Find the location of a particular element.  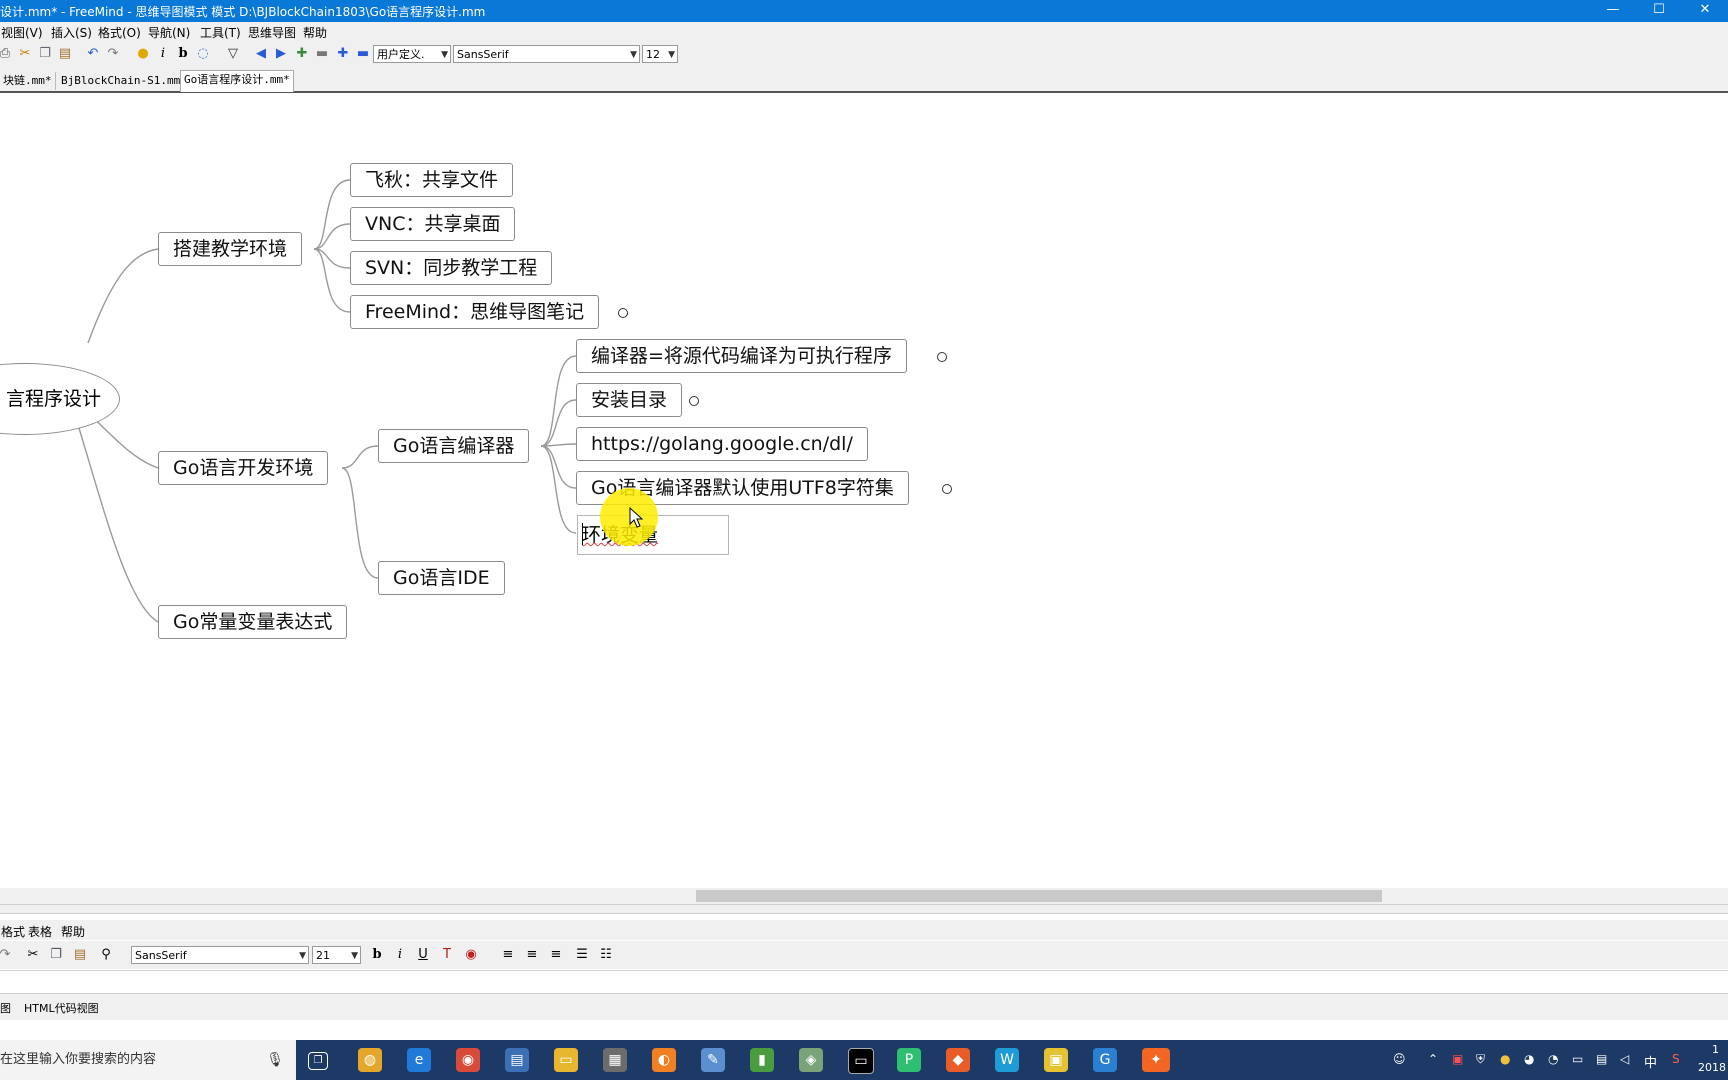

note-menu-help: 帮助 is located at coordinates (73, 931).